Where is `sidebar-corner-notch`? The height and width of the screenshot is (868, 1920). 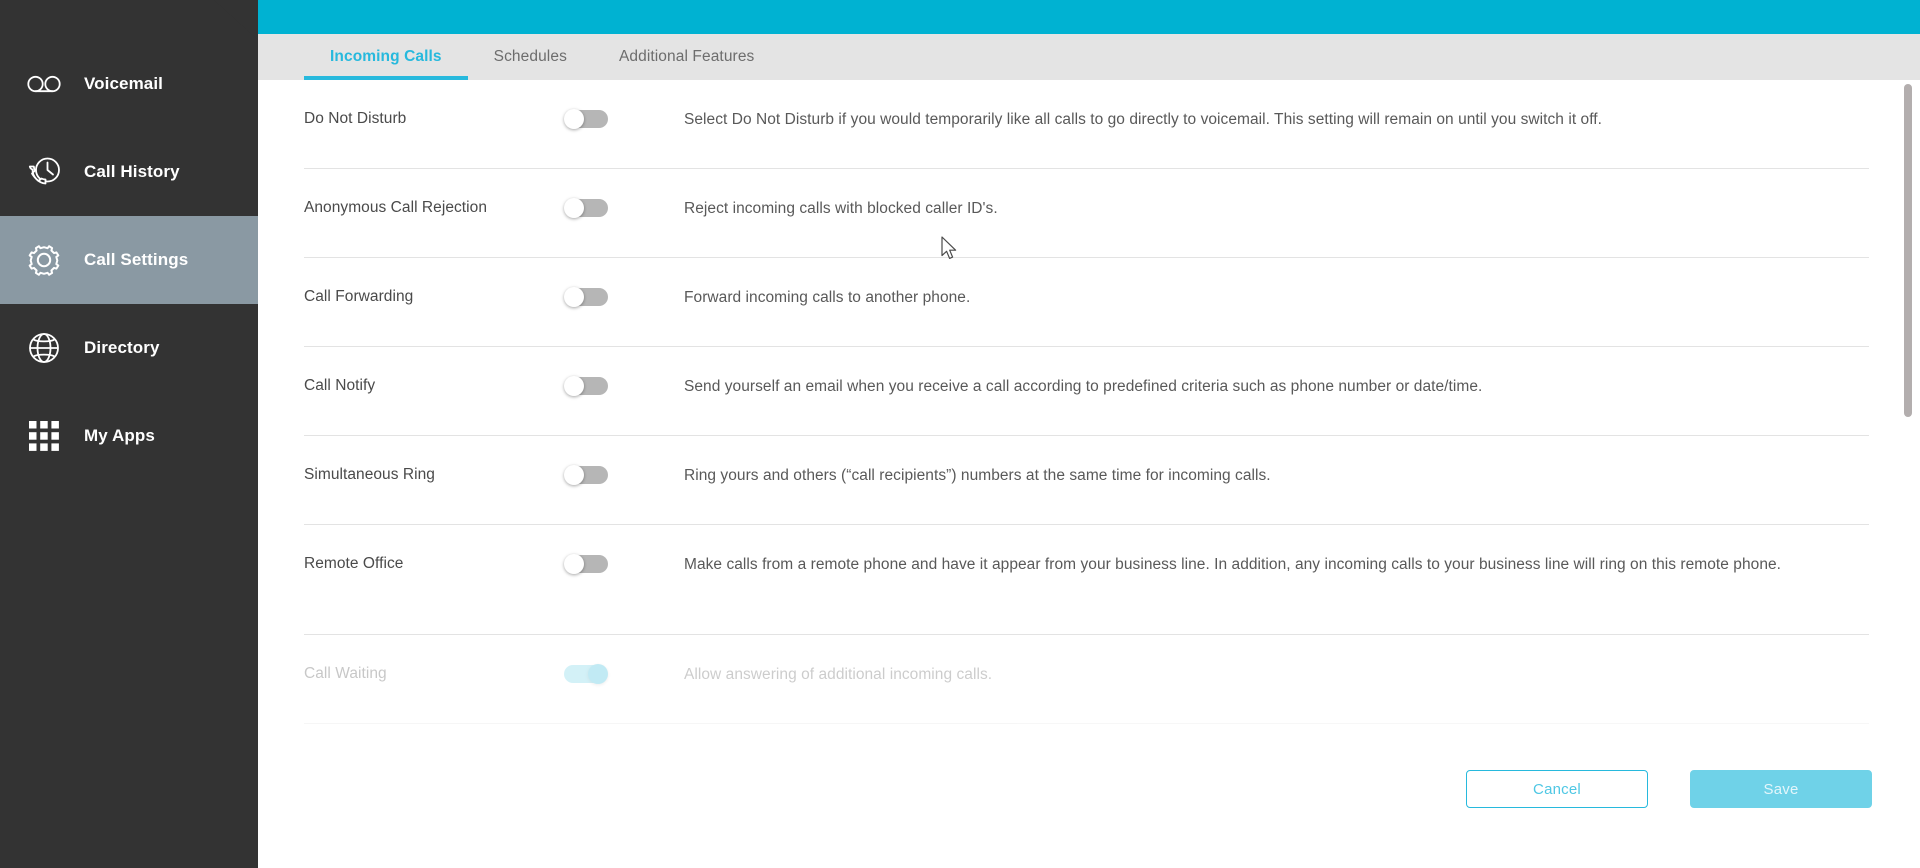
sidebar-corner-notch is located at coordinates (236, 20).